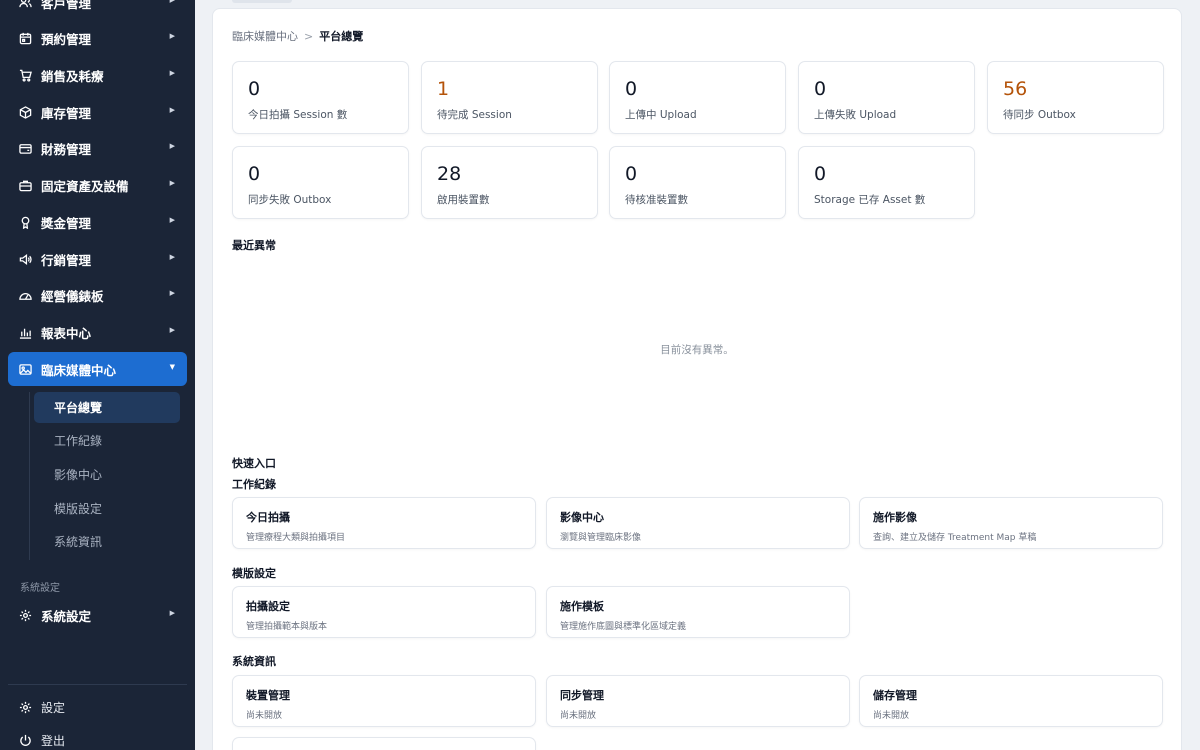  What do you see at coordinates (254, 661) in the screenshot?
I see `group-heading-system-info: 系統資訊` at bounding box center [254, 661].